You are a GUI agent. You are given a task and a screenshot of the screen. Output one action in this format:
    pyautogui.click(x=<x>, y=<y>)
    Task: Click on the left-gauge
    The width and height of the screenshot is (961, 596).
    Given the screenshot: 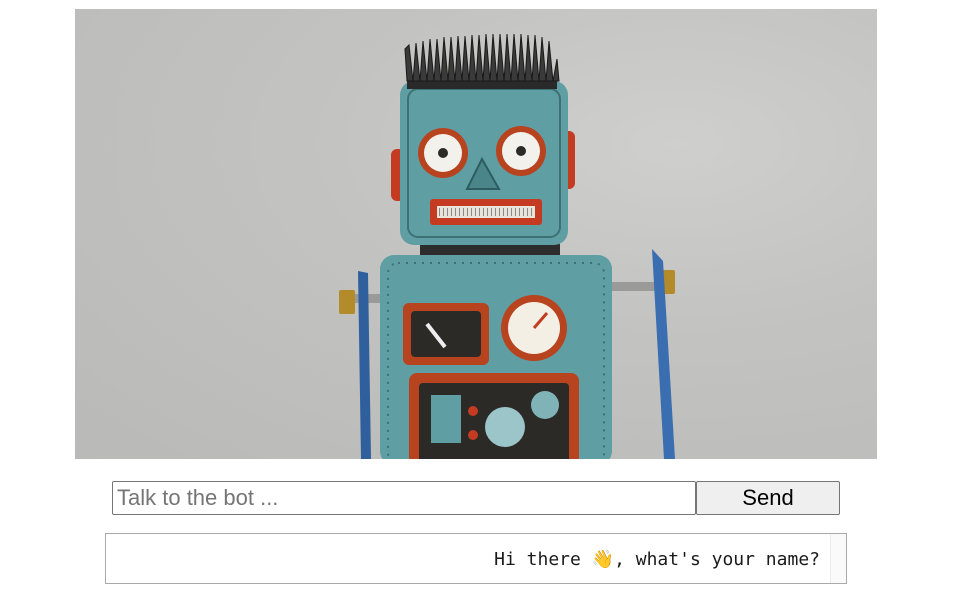 What is the action you would take?
    pyautogui.click(x=446, y=334)
    